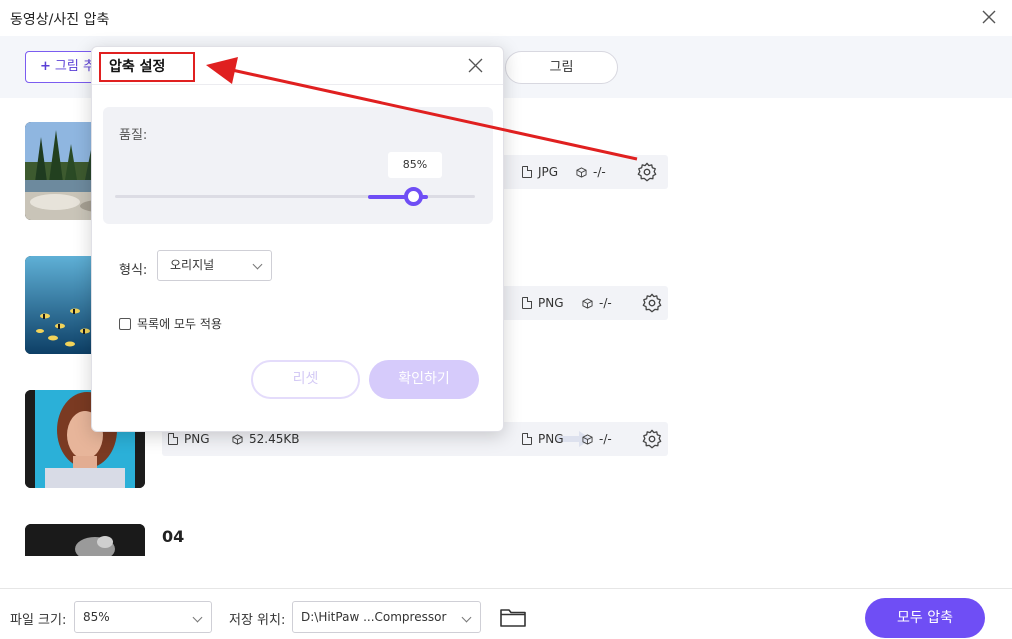 This screenshot has width=1012, height=639. I want to click on add-image-label: 그림 추, so click(74, 66).